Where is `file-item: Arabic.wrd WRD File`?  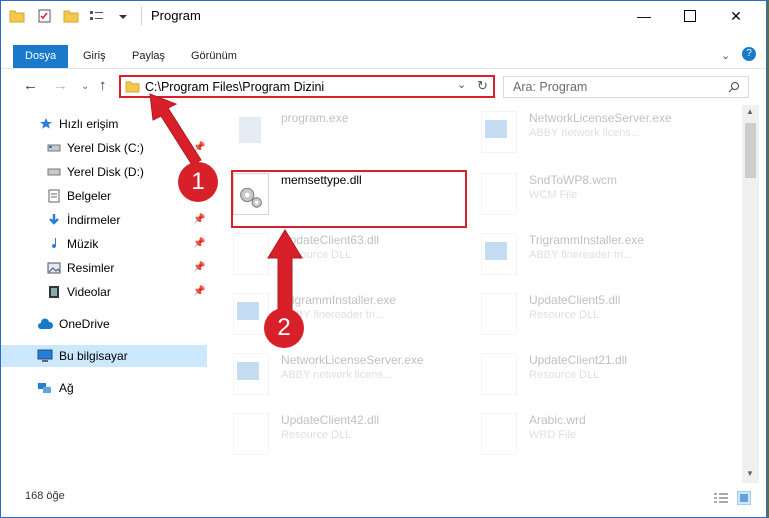 file-item: Arabic.wrd WRD File is located at coordinates (577, 435).